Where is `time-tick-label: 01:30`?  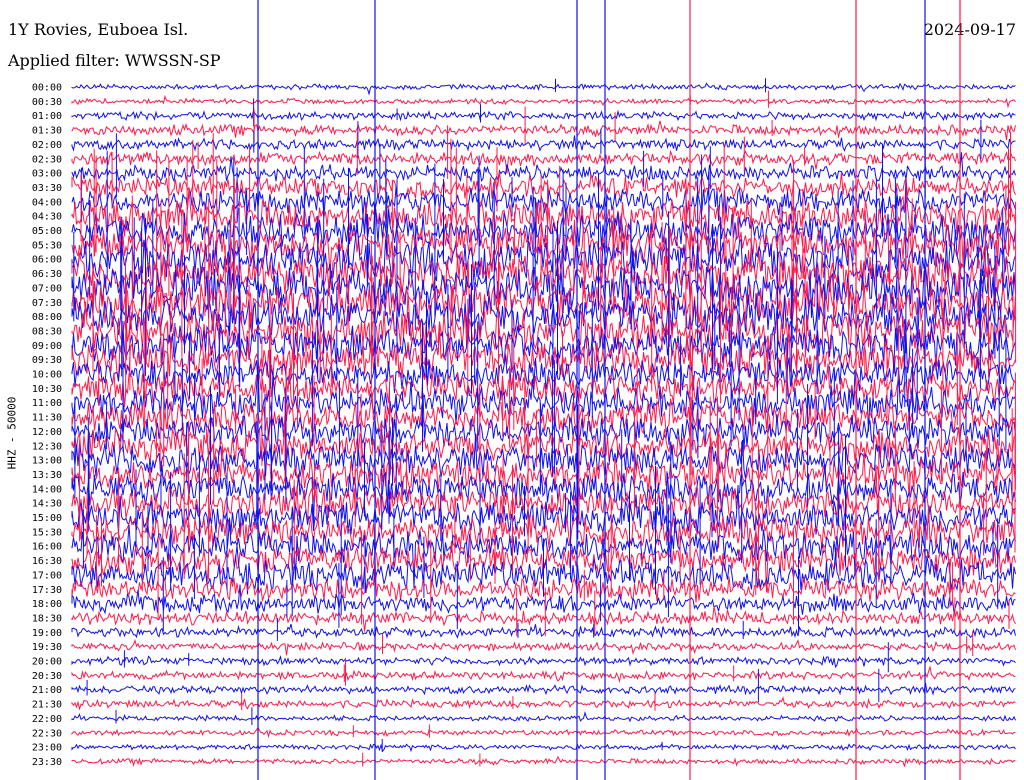 time-tick-label: 01:30 is located at coordinates (47, 131).